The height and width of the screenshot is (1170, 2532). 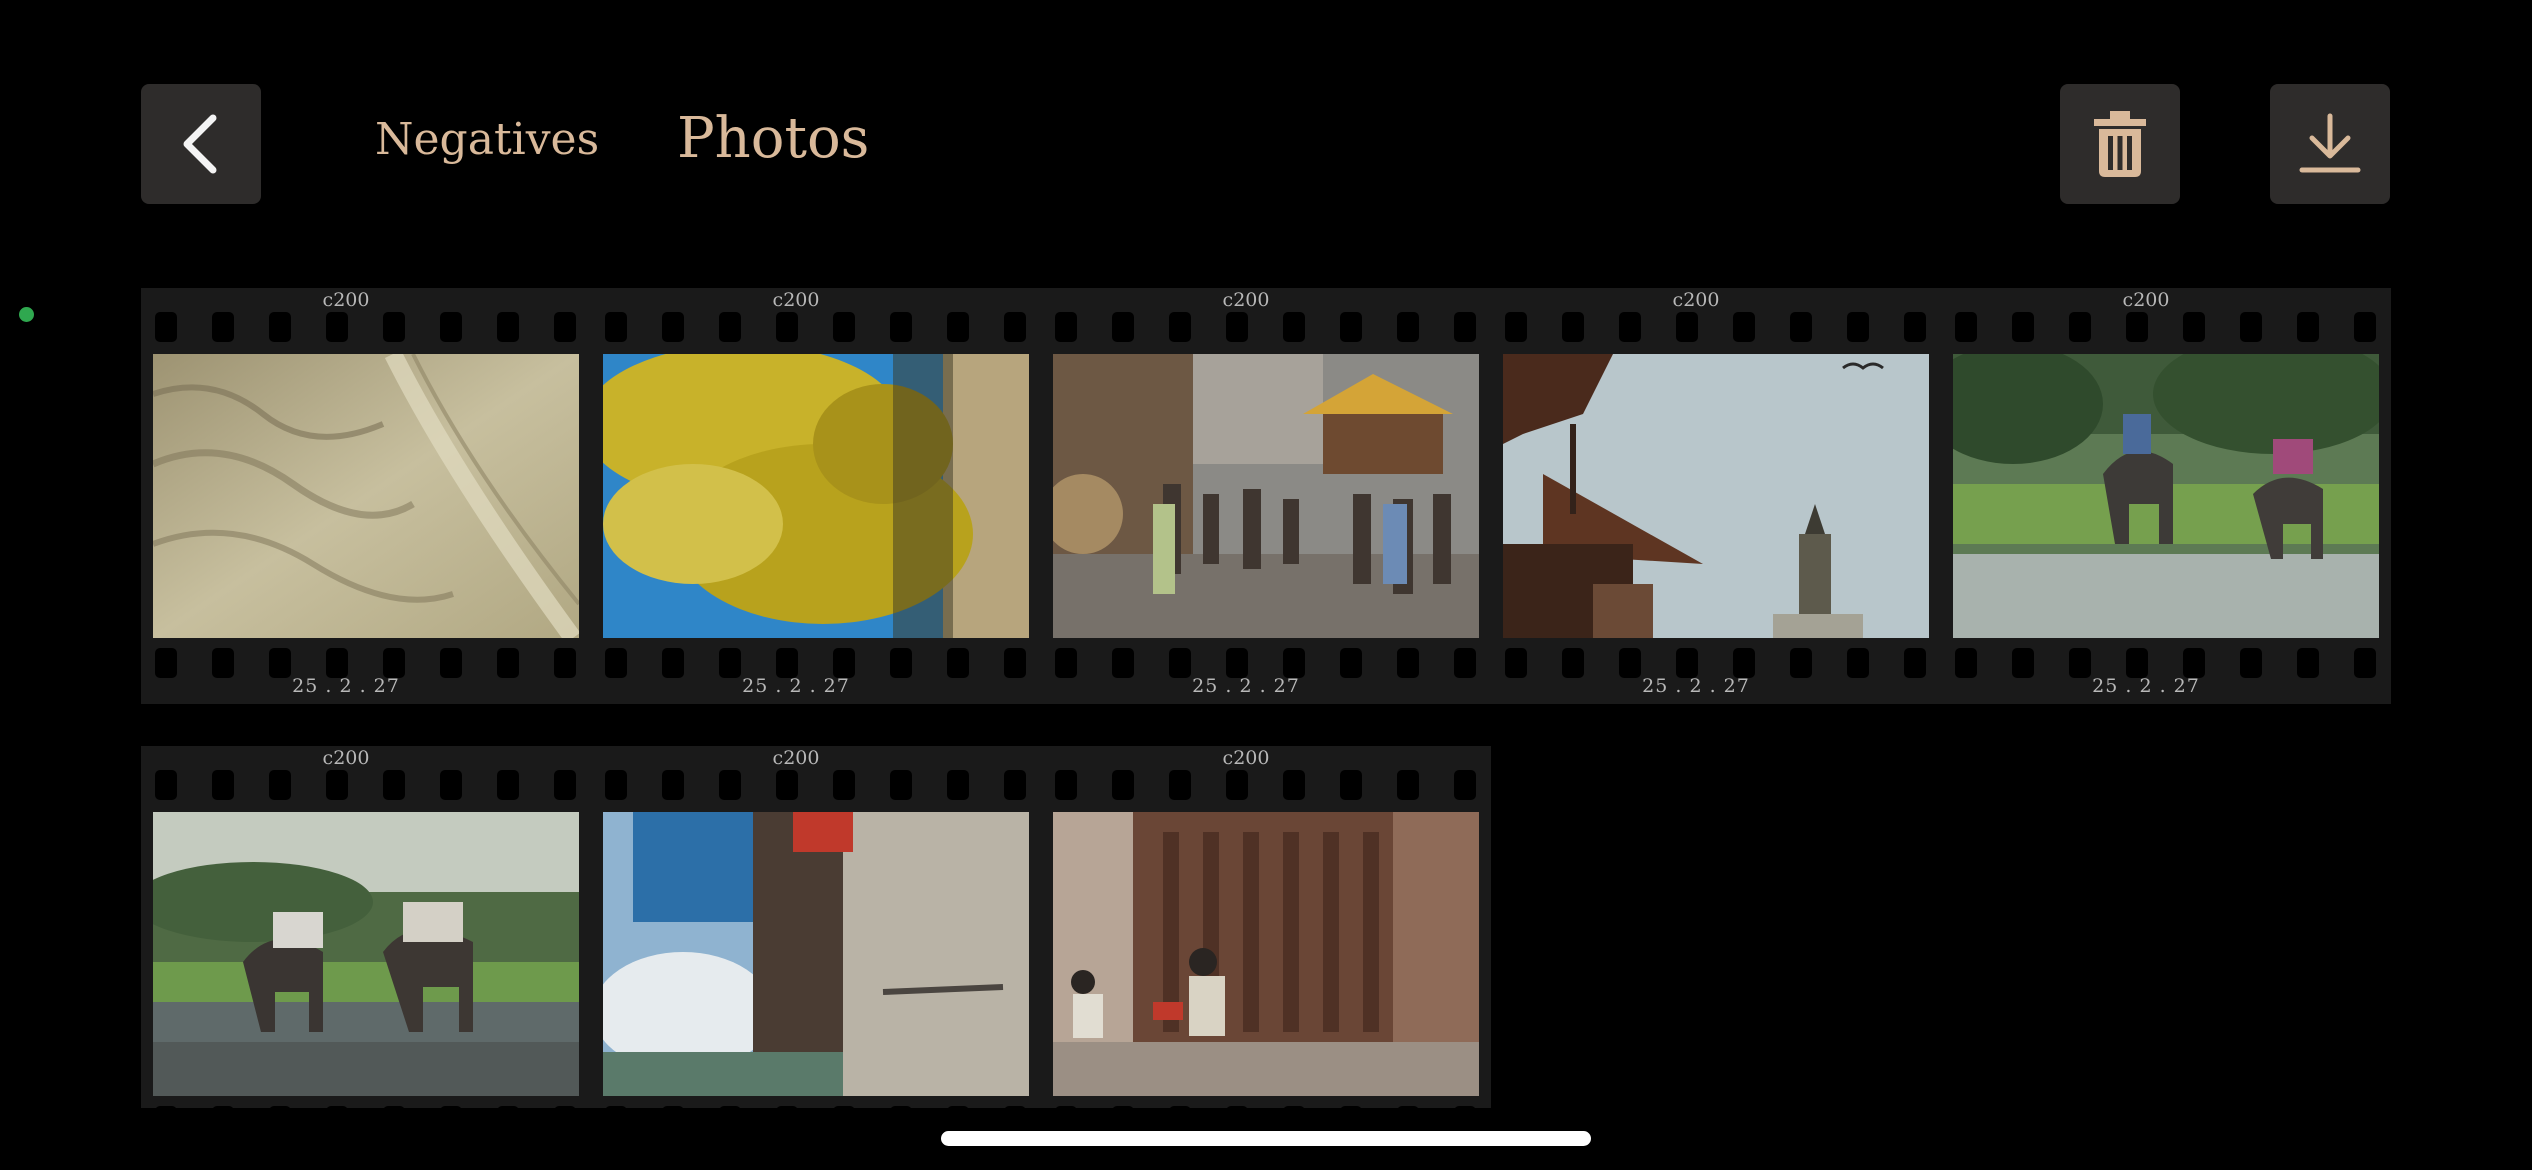 What do you see at coordinates (2120, 144) in the screenshot?
I see `delete-button` at bounding box center [2120, 144].